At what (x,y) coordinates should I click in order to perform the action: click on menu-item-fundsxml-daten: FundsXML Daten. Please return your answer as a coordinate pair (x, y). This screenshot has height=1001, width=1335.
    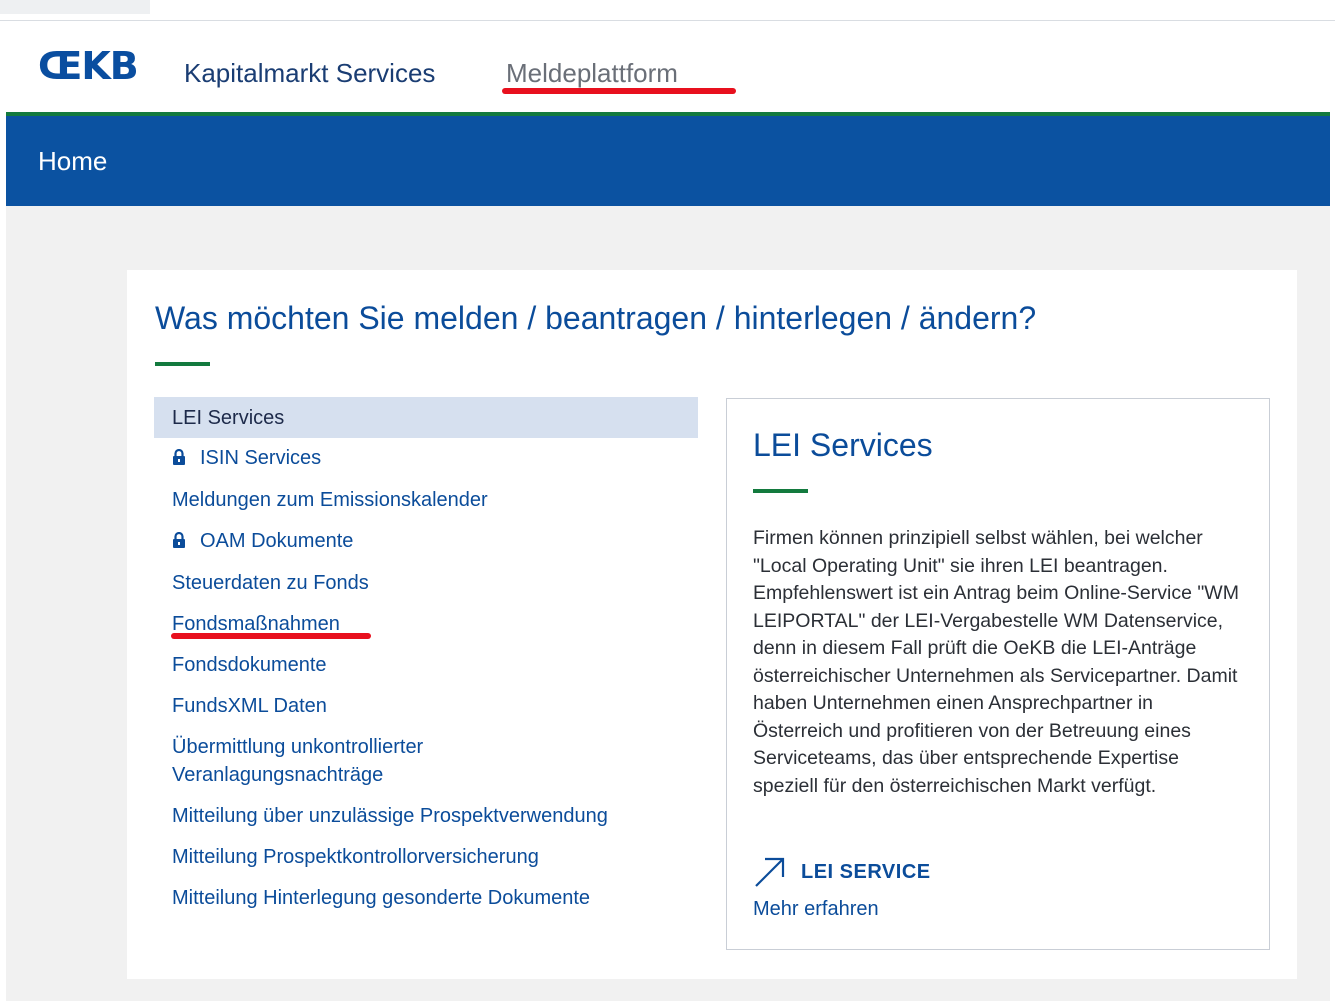
    Looking at the image, I should click on (426, 706).